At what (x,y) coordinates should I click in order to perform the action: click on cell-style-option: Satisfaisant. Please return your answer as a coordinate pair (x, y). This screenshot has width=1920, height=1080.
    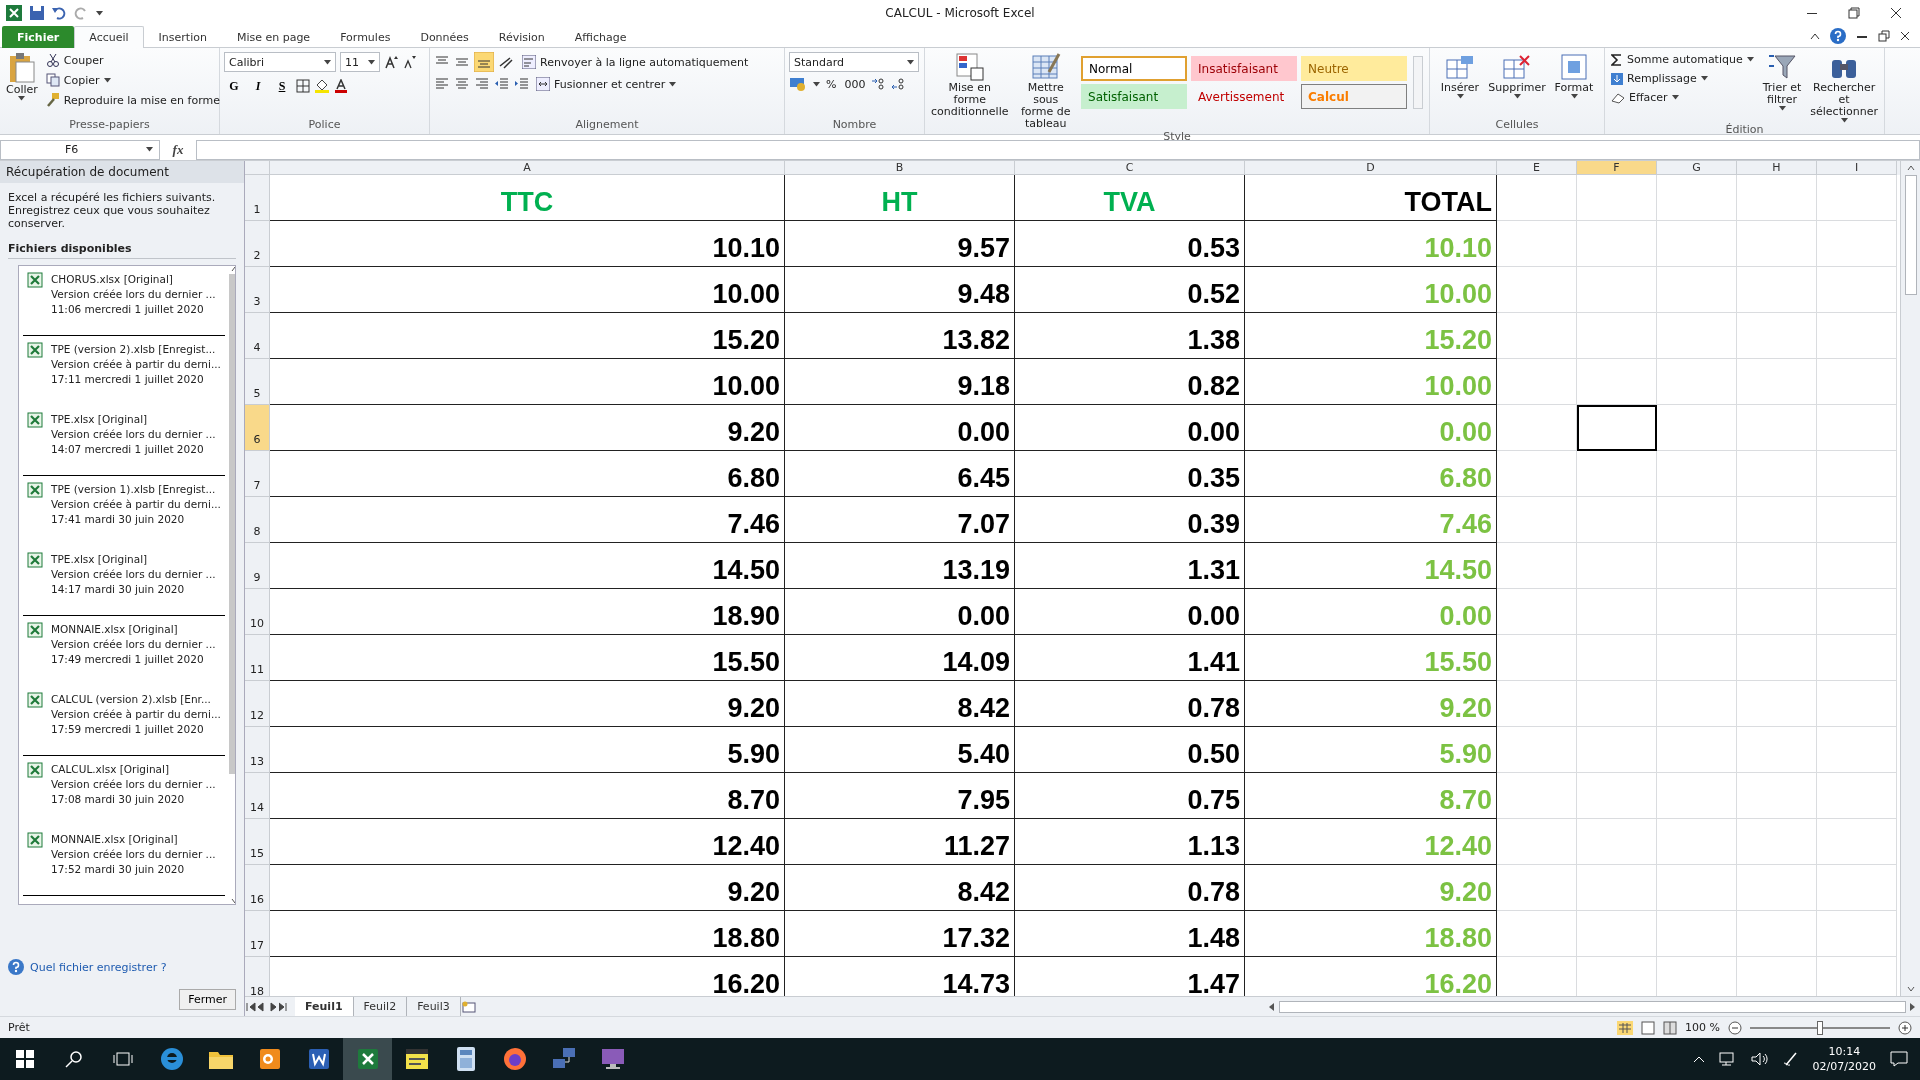
    Looking at the image, I should click on (1134, 96).